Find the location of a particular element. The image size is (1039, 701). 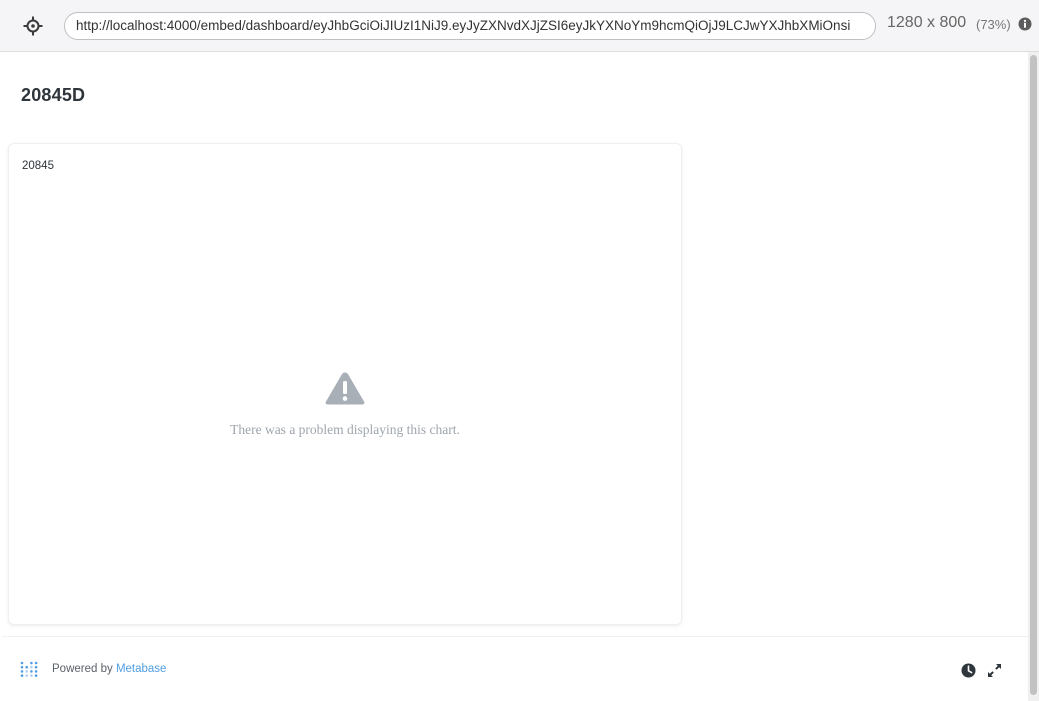

powered-by-label: Powered by is located at coordinates (82, 669).